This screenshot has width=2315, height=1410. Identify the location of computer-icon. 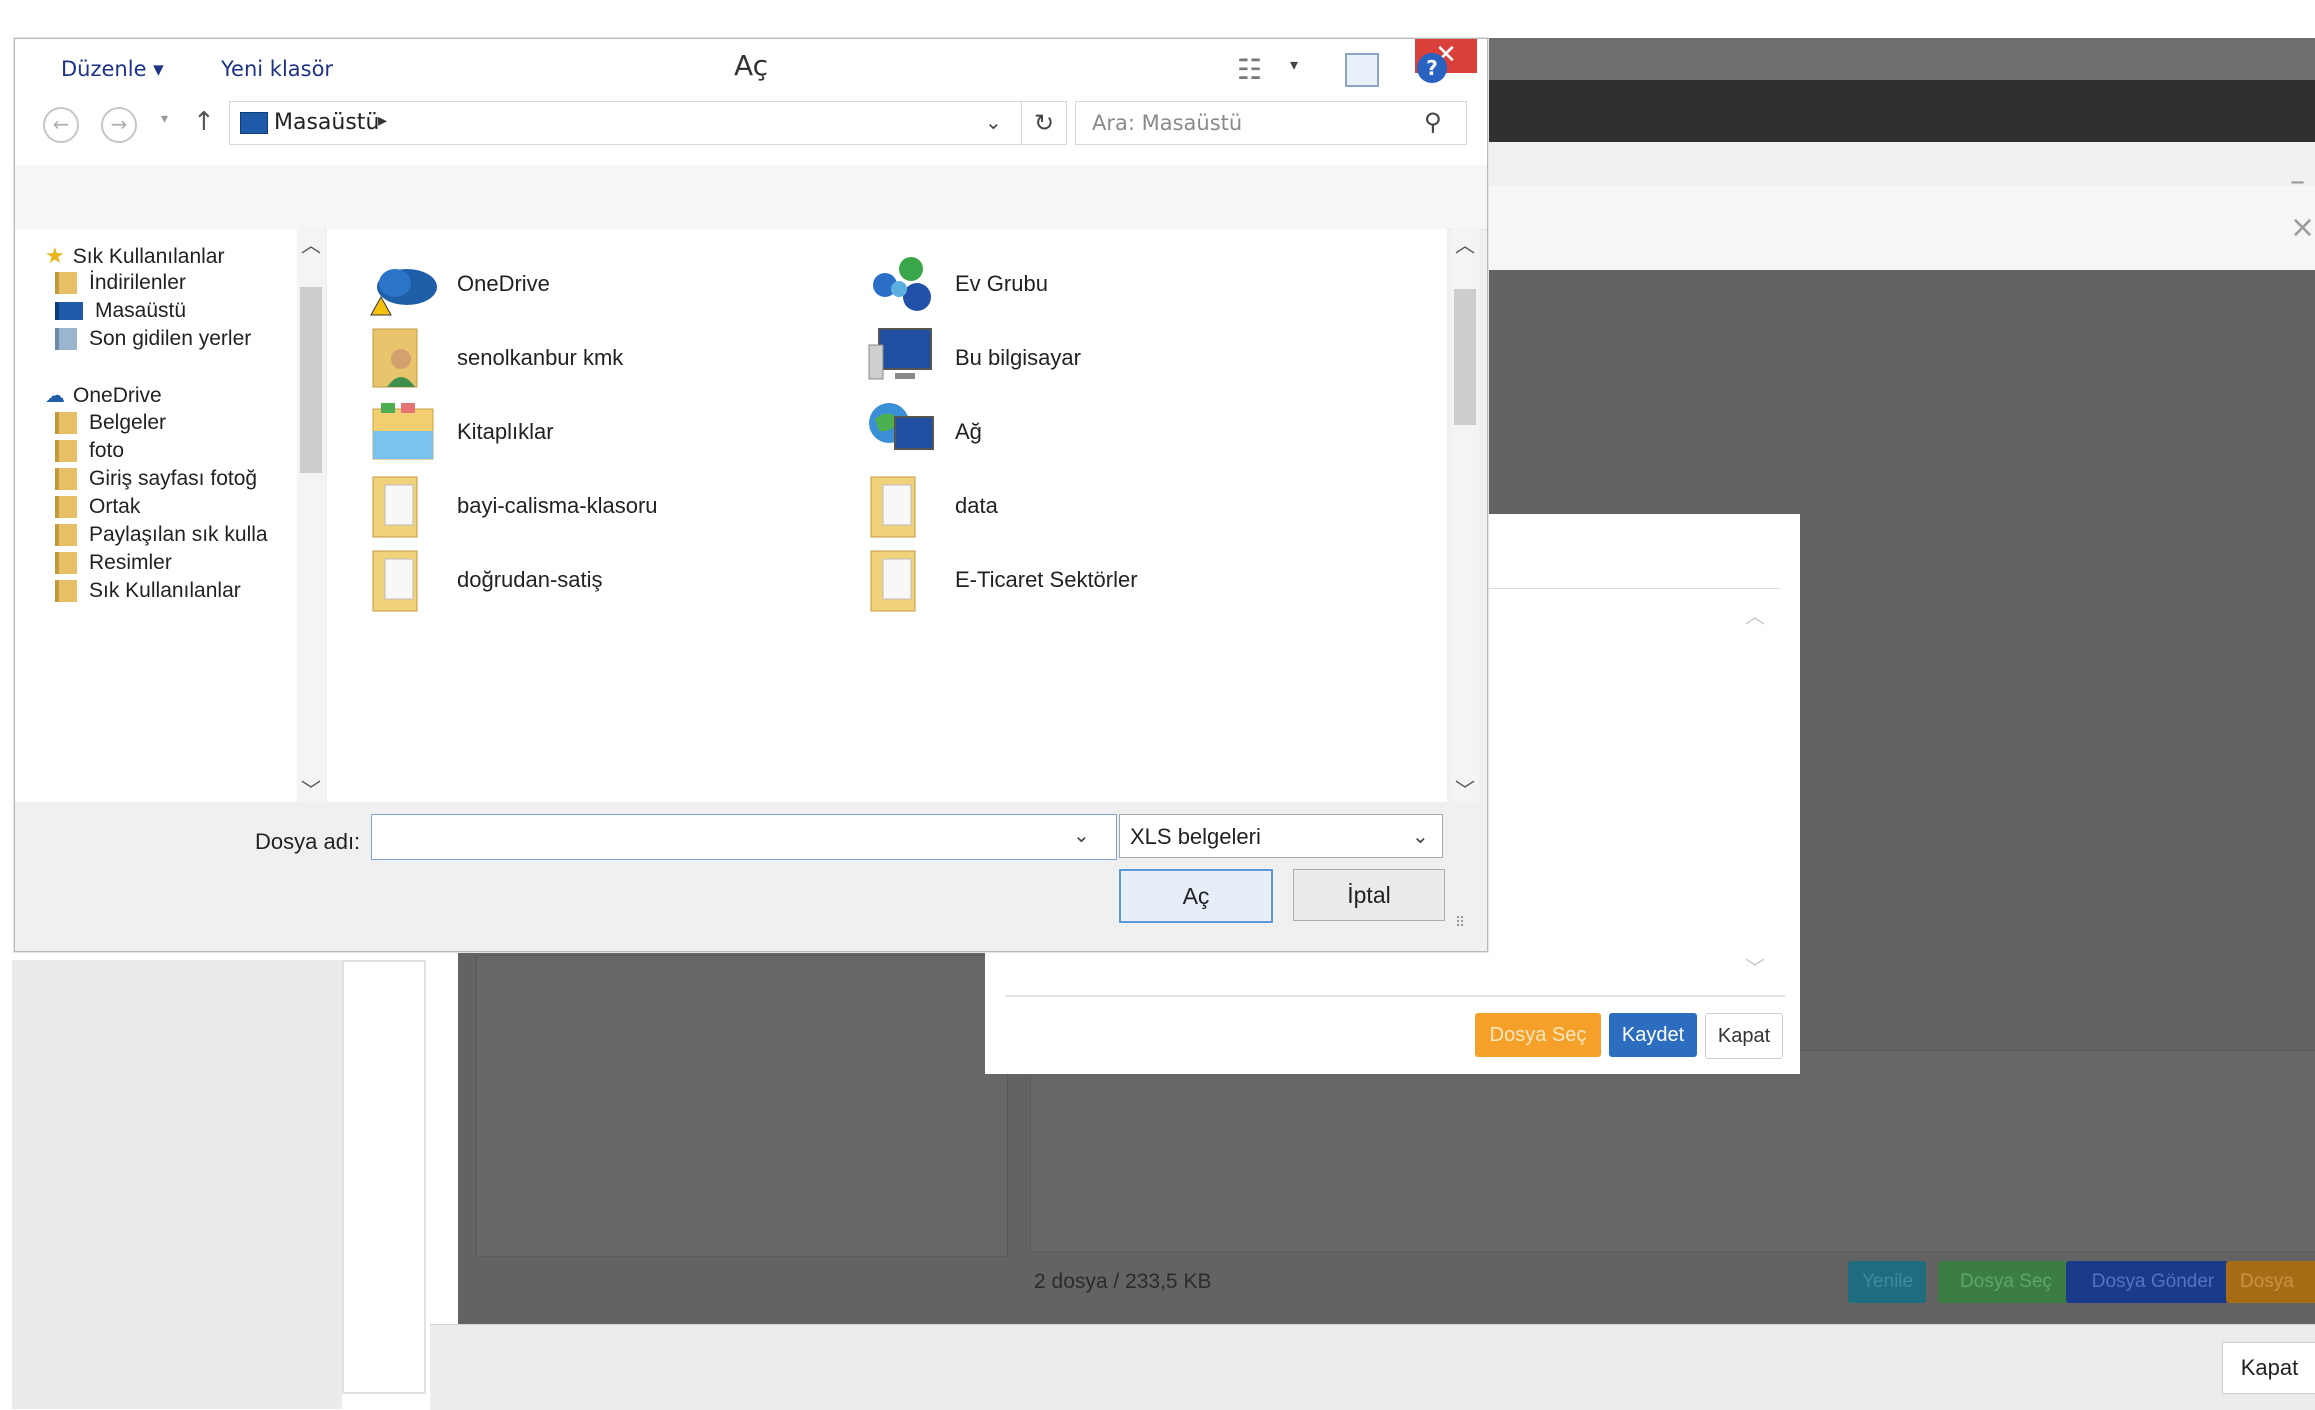
(900, 354).